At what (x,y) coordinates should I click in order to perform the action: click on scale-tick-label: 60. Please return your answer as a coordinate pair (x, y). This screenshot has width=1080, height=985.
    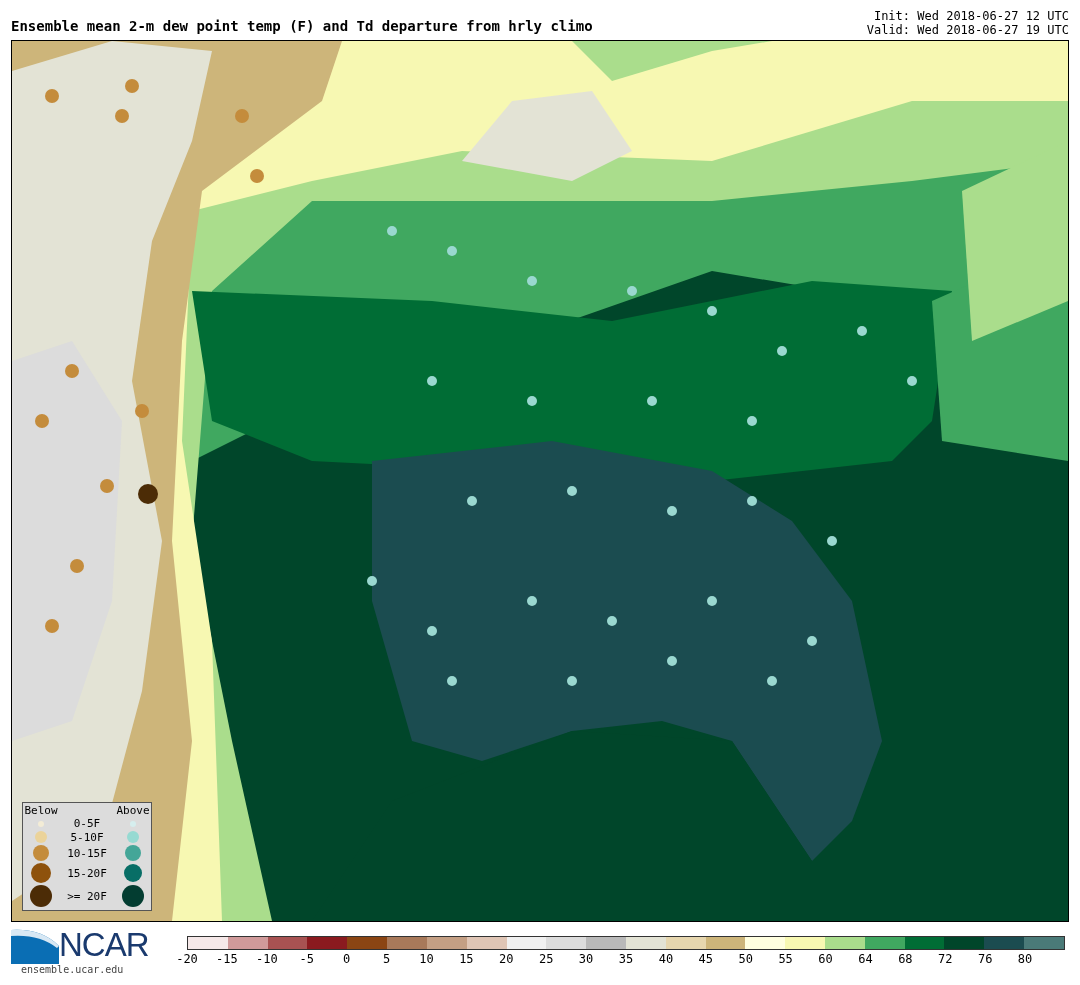
    Looking at the image, I should click on (825, 959).